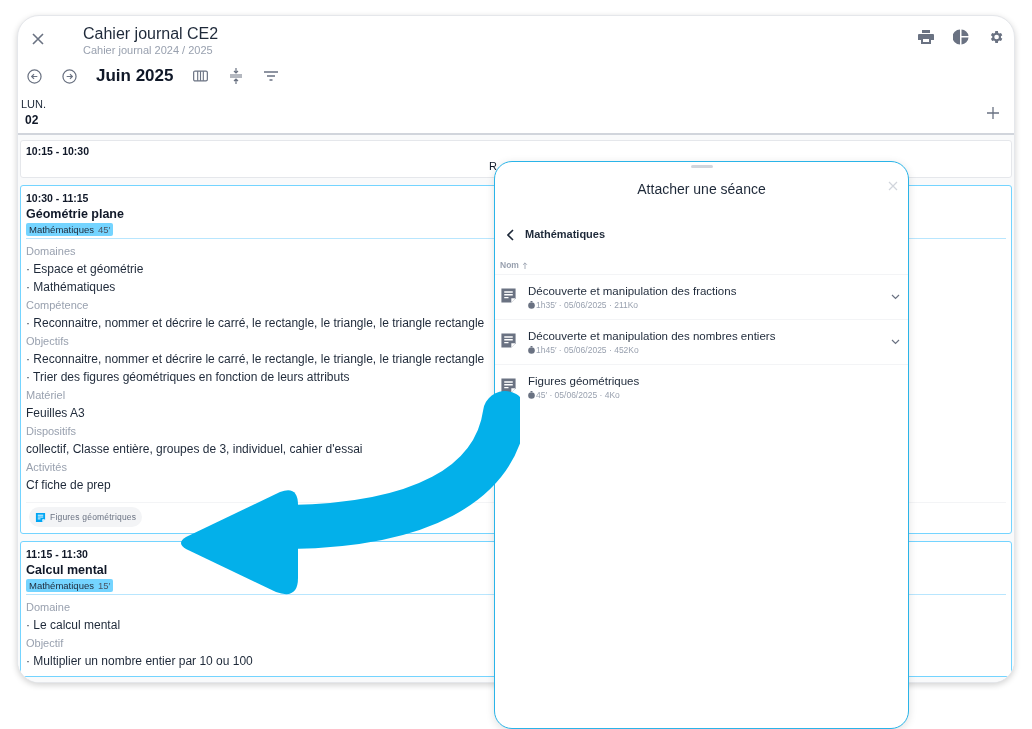 The height and width of the screenshot is (729, 1032). Describe the element at coordinates (57, 554) in the screenshot. I see `time-label: 11:15 - 11:30` at that location.